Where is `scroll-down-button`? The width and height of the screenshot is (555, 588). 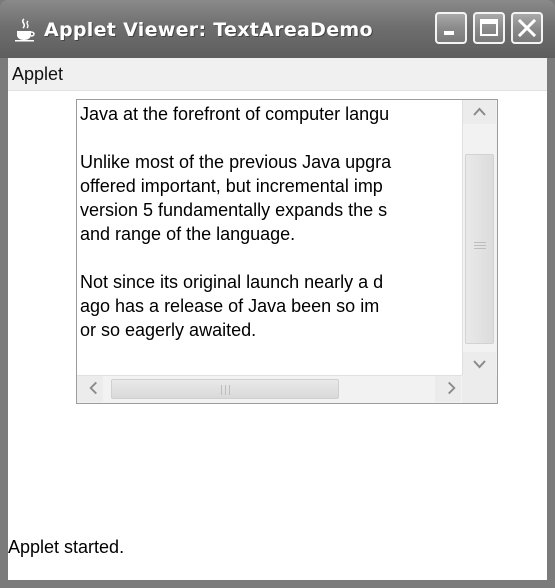 scroll-down-button is located at coordinates (479, 364).